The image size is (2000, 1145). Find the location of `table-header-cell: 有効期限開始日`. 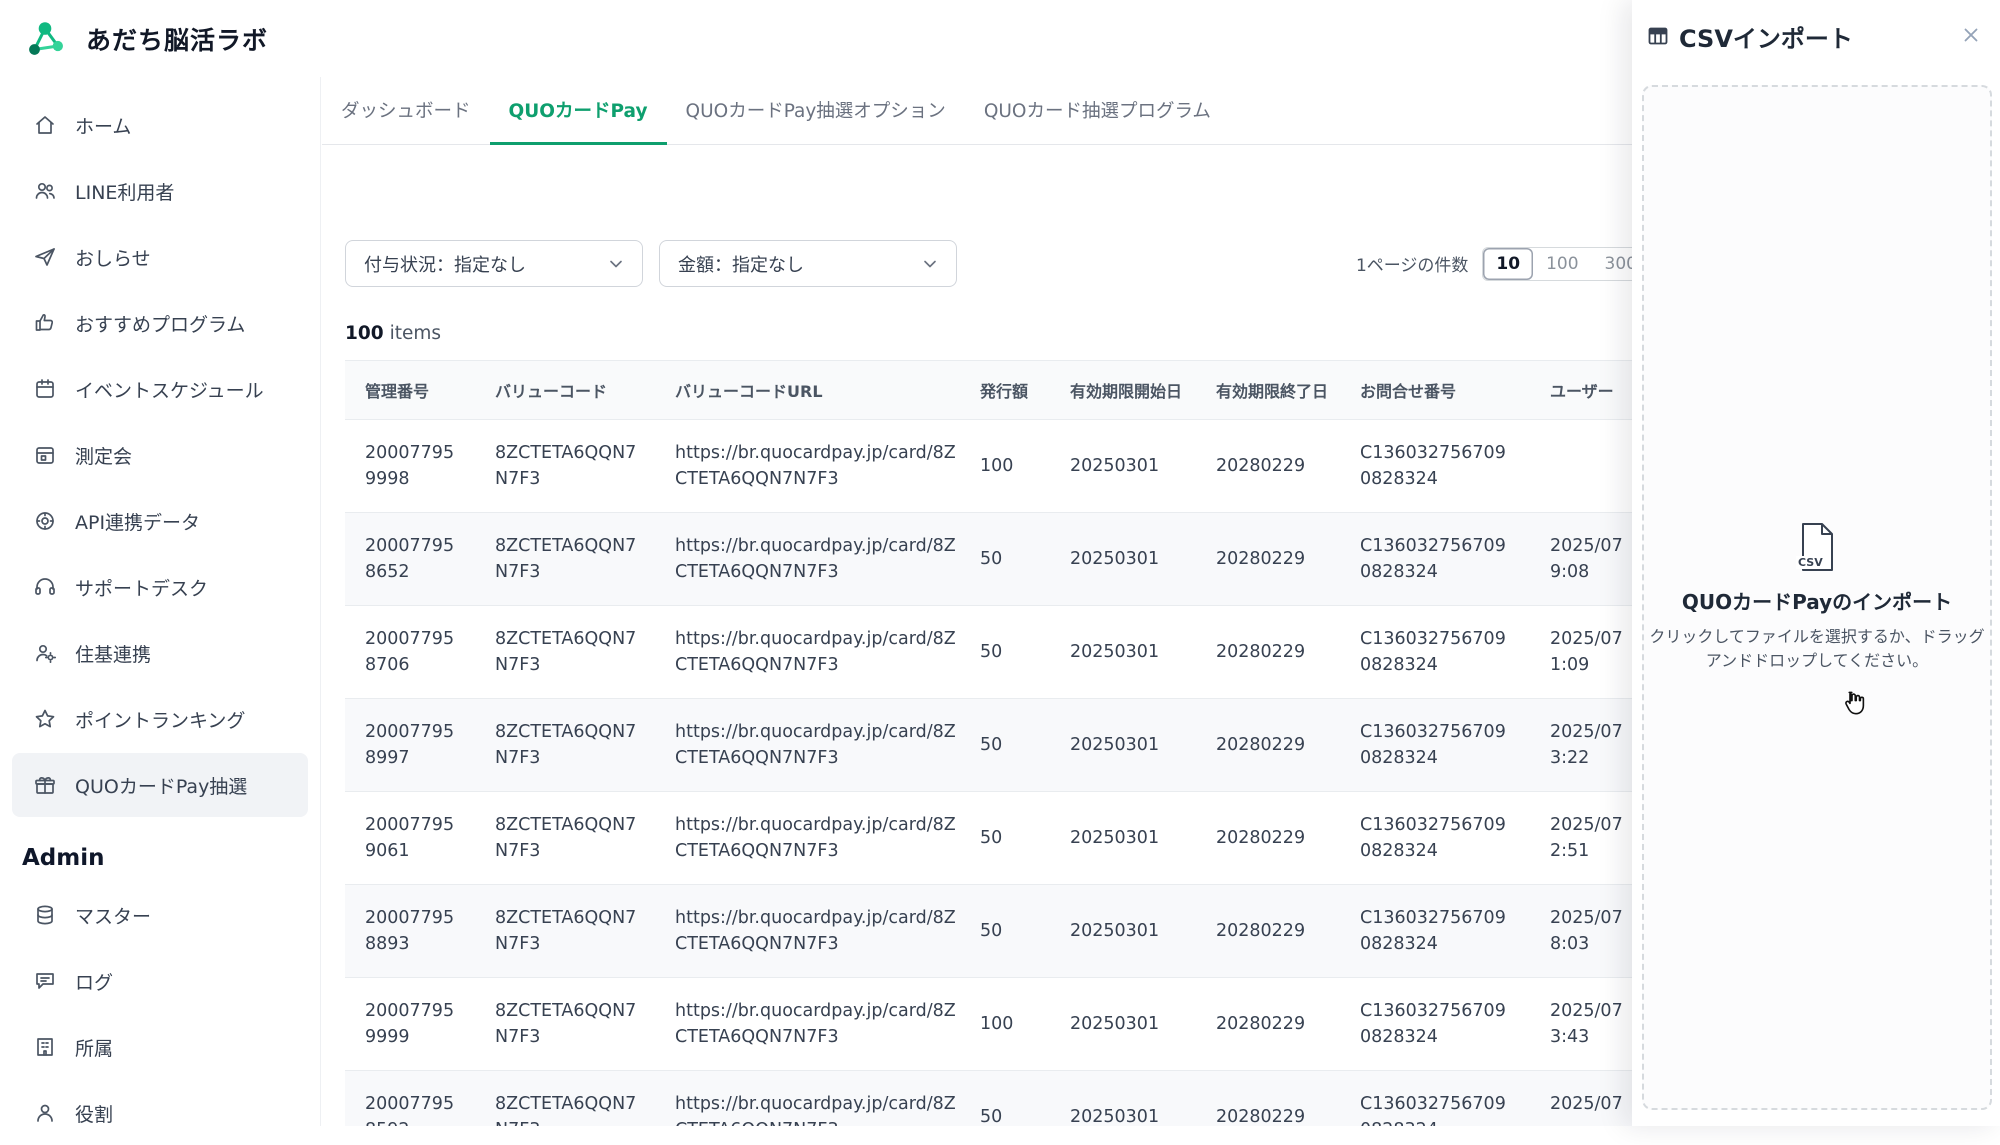

table-header-cell: 有効期限開始日 is located at coordinates (1143, 390).